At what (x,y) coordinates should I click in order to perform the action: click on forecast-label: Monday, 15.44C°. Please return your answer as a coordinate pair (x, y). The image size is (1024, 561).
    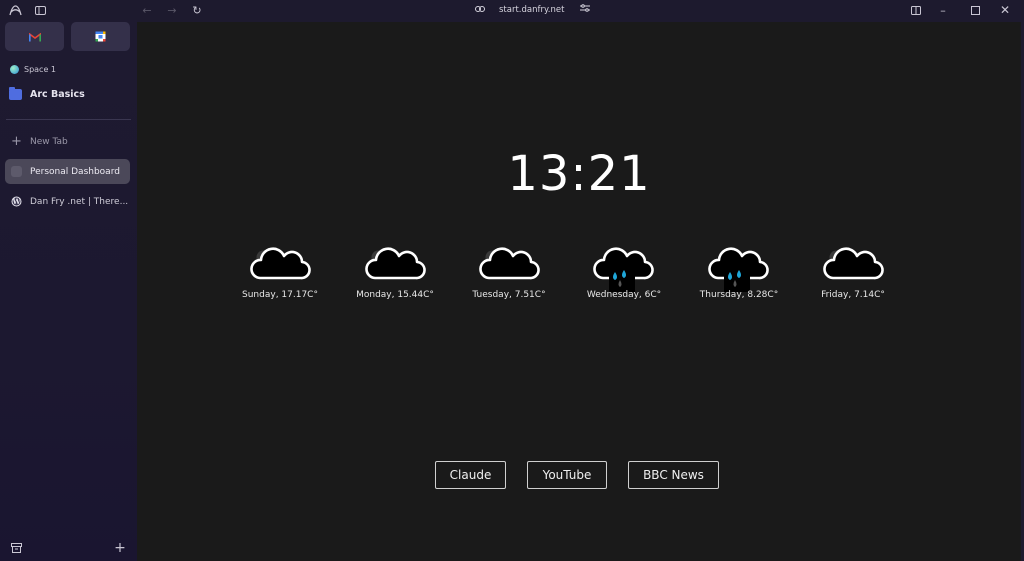
    Looking at the image, I should click on (395, 295).